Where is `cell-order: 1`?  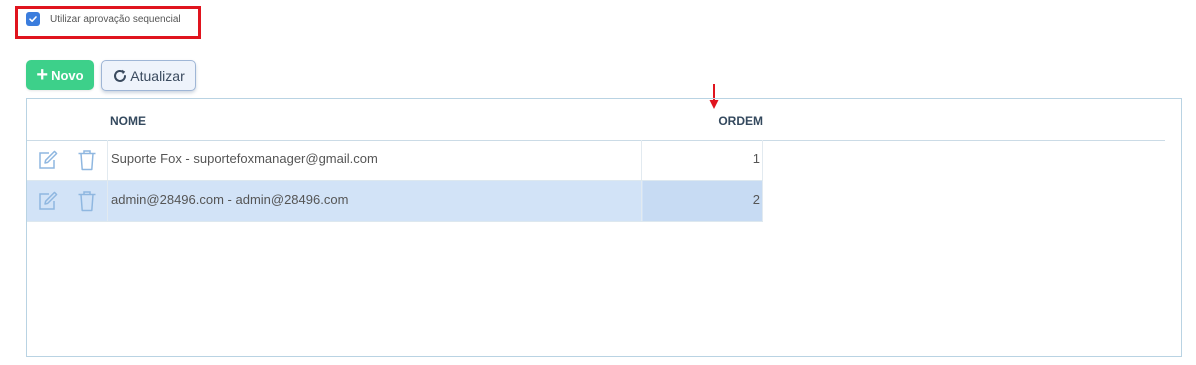
cell-order: 1 is located at coordinates (703, 160).